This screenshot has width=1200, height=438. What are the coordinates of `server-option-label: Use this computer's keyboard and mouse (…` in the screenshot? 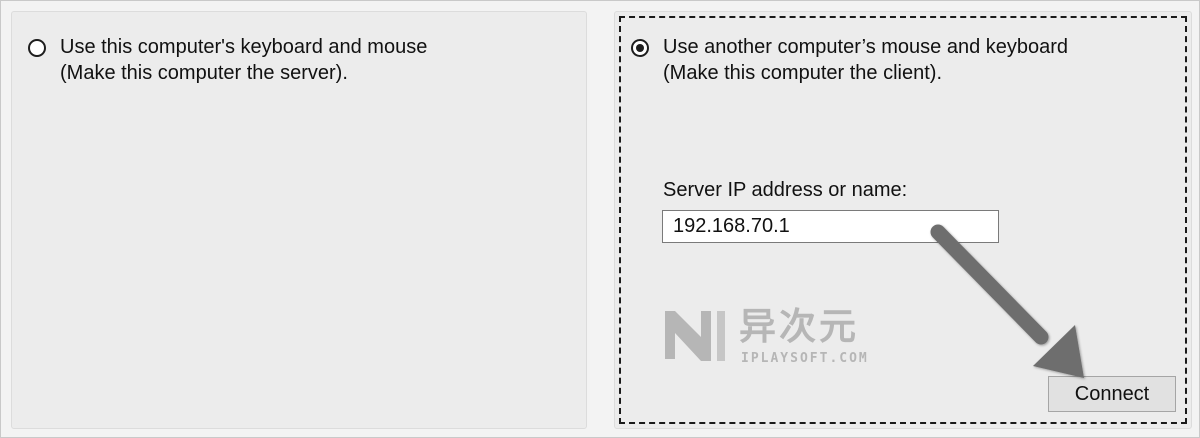 It's located at (243, 60).